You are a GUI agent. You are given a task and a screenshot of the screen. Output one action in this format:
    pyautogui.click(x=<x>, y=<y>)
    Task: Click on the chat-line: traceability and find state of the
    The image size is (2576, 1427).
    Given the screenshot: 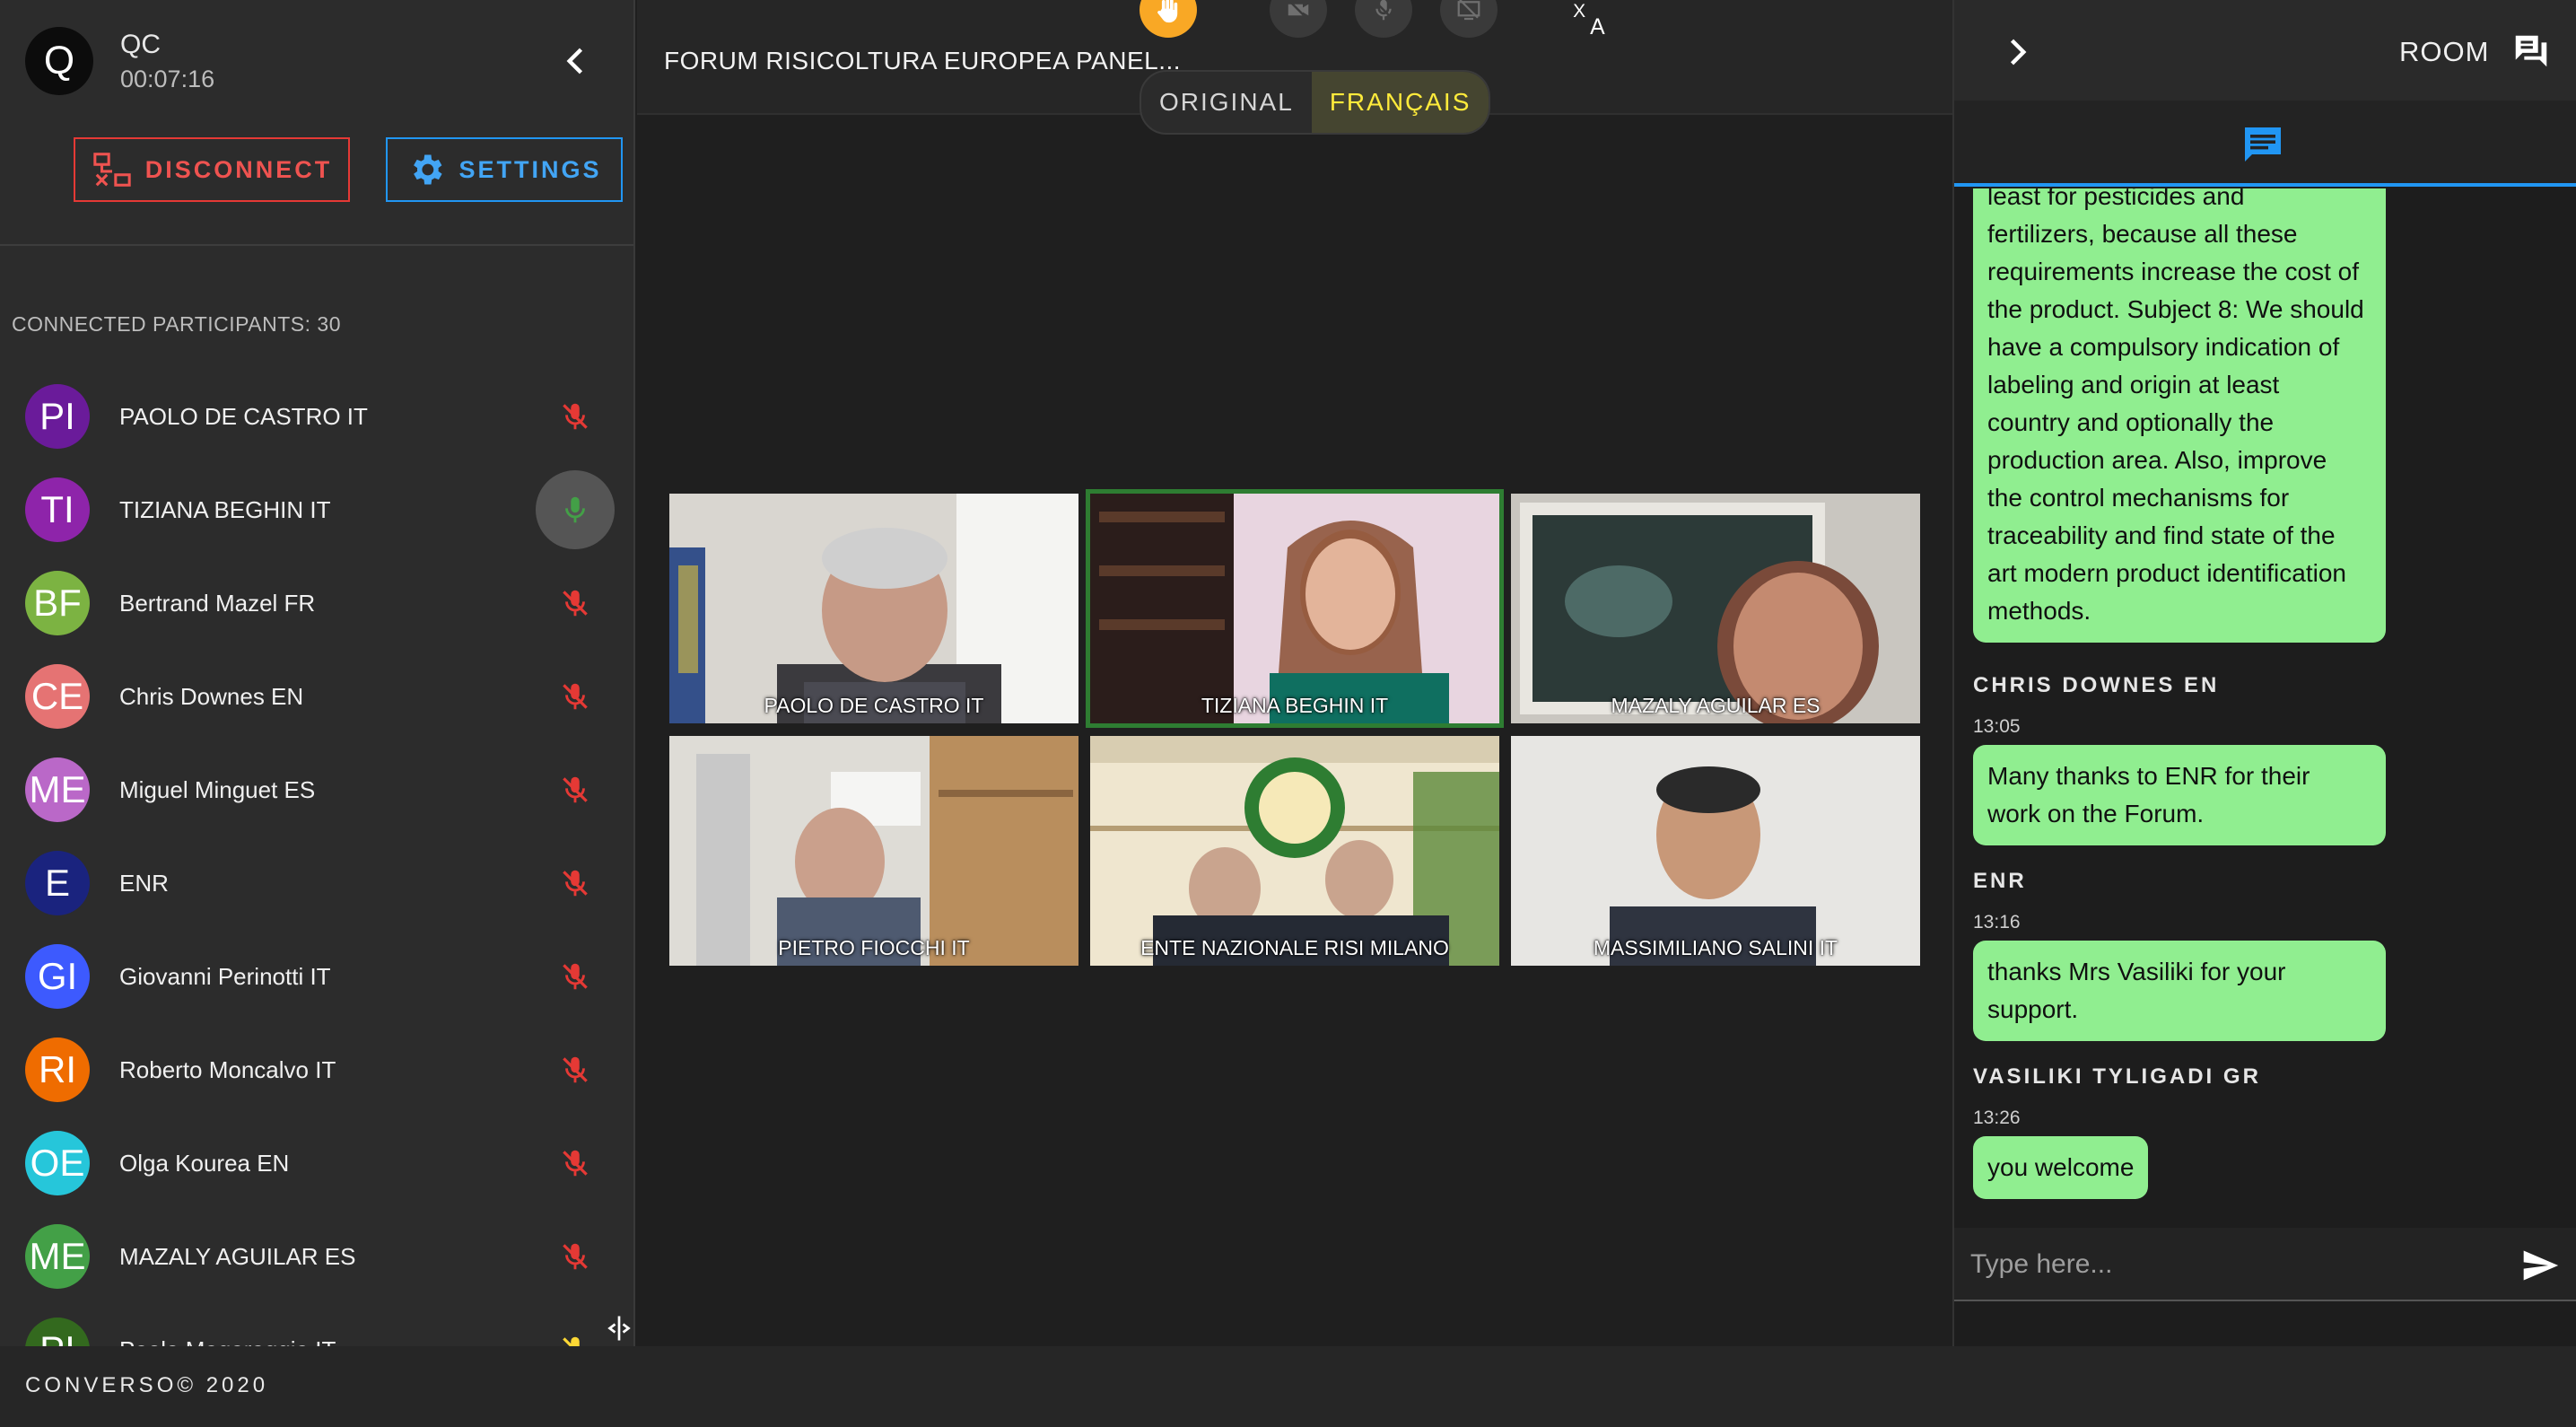 What is the action you would take?
    pyautogui.click(x=2161, y=535)
    